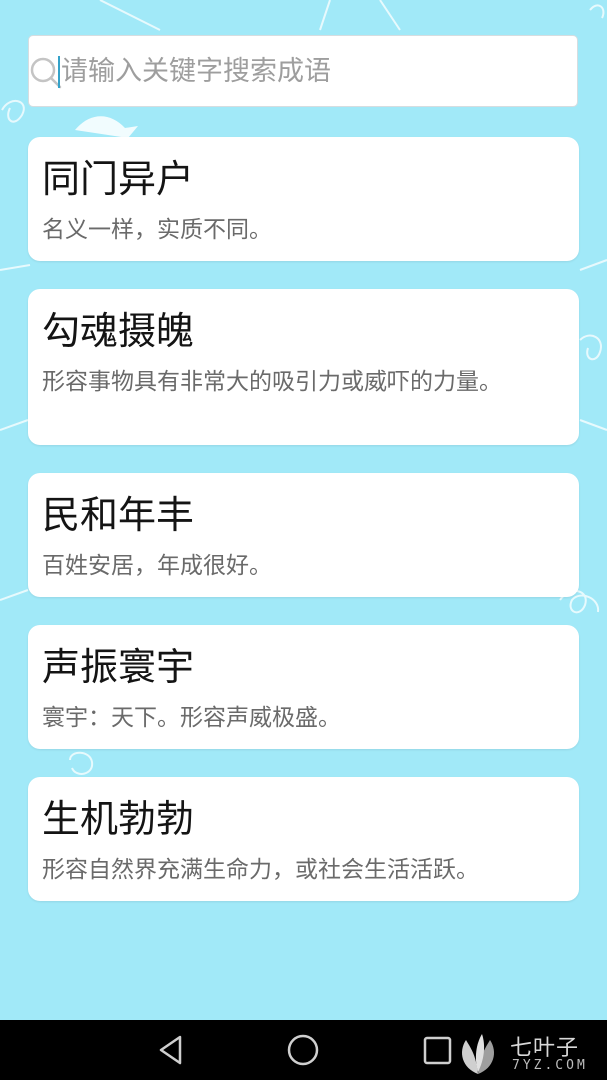  I want to click on idiom-description: 形容自然界充满生命力，或社会生活活跃。, so click(260, 870).